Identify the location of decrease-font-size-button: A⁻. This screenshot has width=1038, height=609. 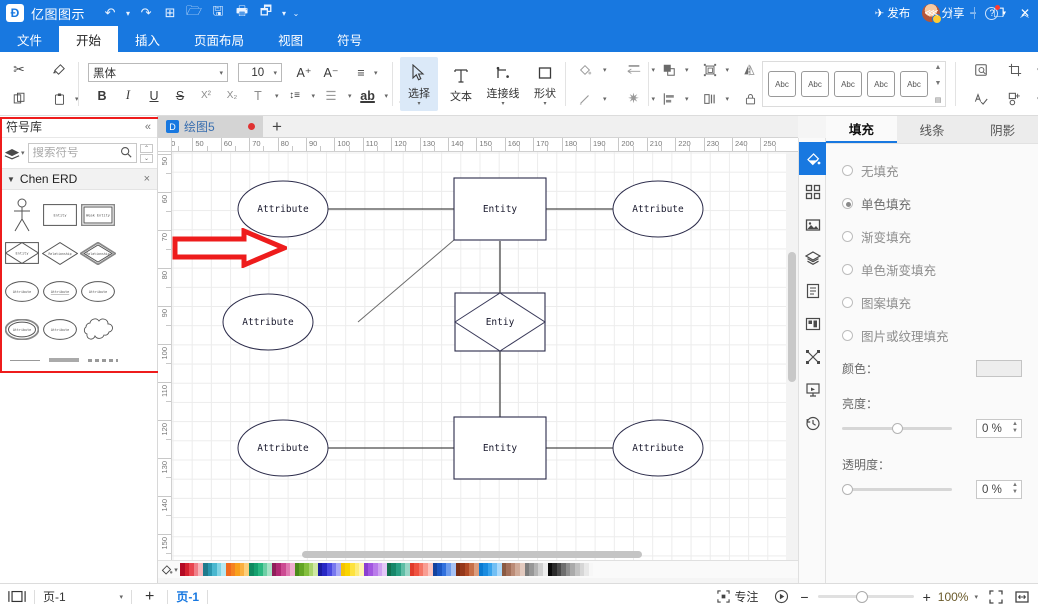
(331, 73).